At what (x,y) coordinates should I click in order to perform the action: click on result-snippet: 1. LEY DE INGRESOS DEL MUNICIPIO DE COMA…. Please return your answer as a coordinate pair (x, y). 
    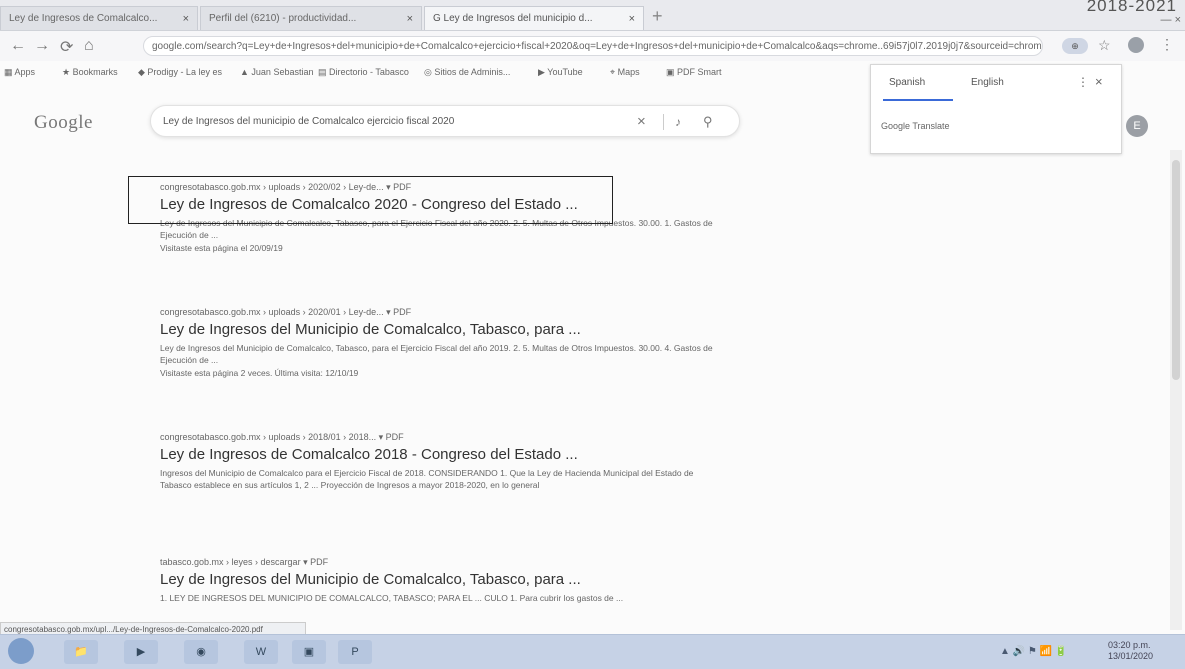
    Looking at the image, I should click on (392, 598).